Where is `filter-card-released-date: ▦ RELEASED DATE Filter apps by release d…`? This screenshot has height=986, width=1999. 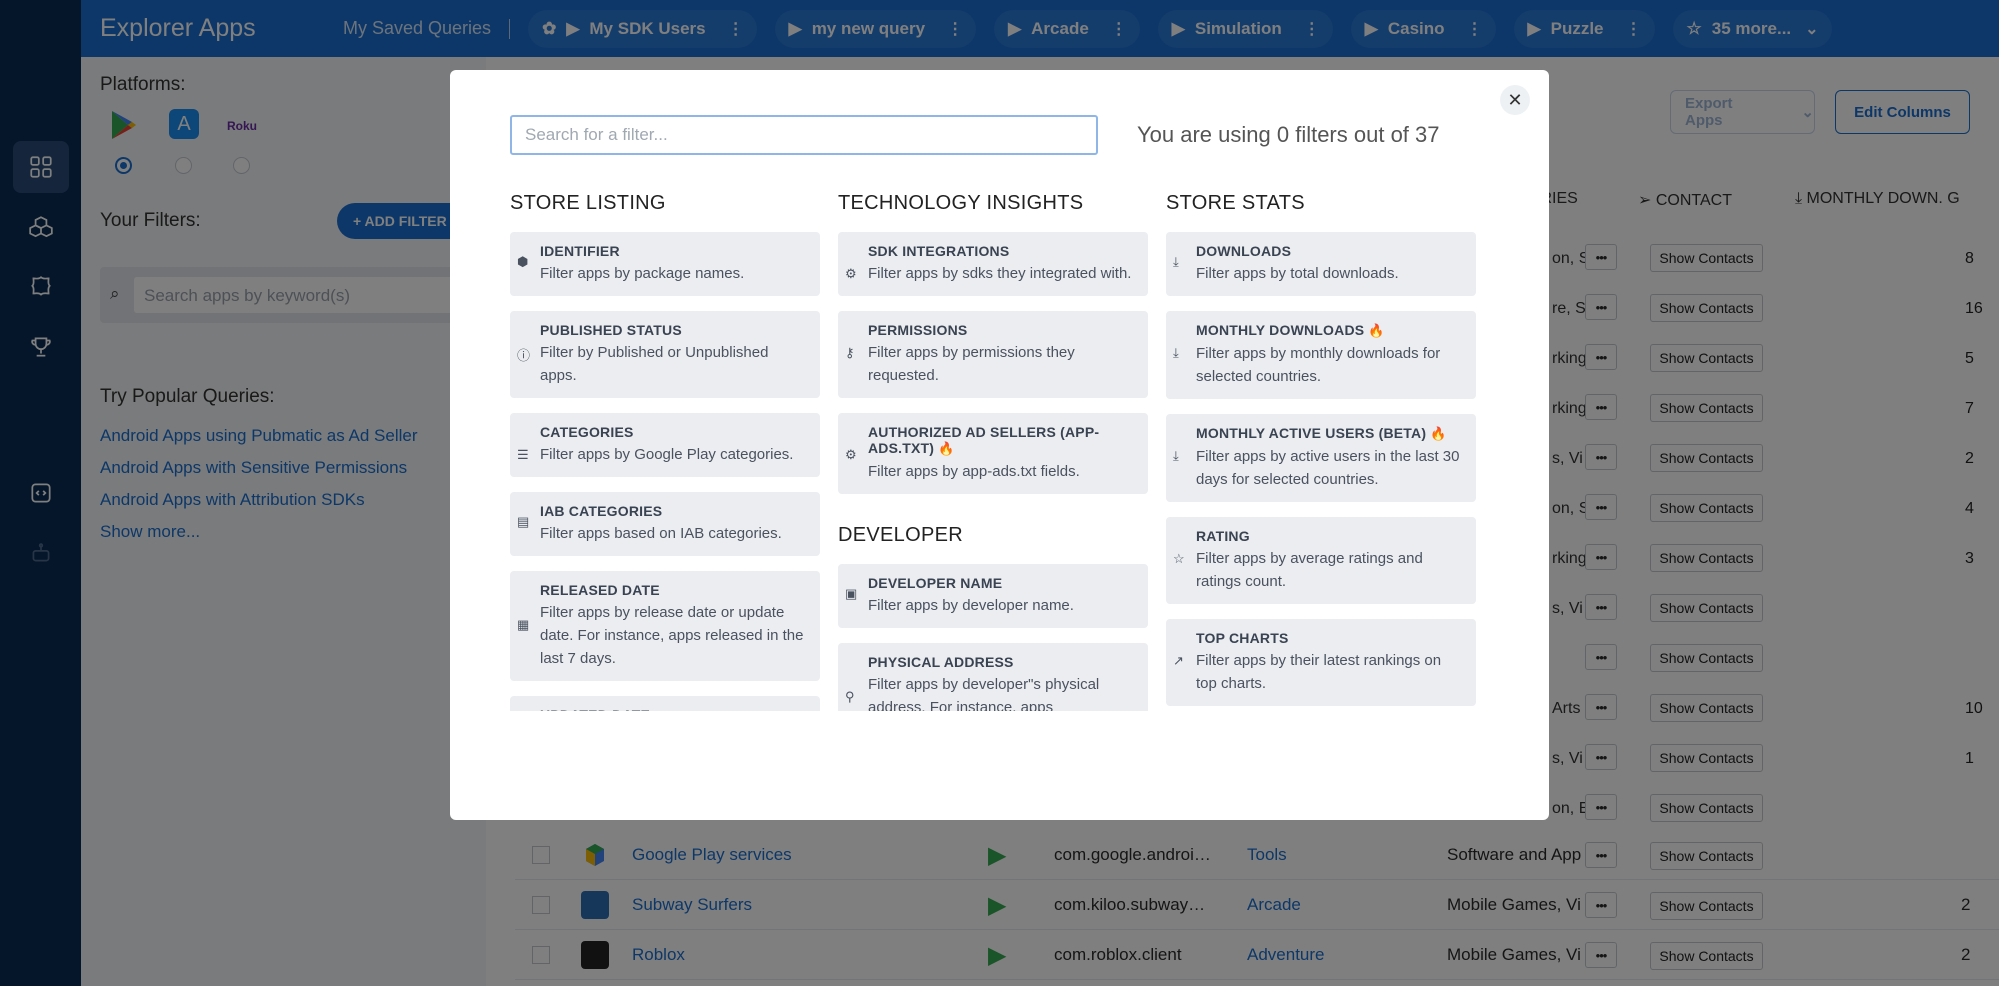 filter-card-released-date: ▦ RELEASED DATE Filter apps by release d… is located at coordinates (665, 626).